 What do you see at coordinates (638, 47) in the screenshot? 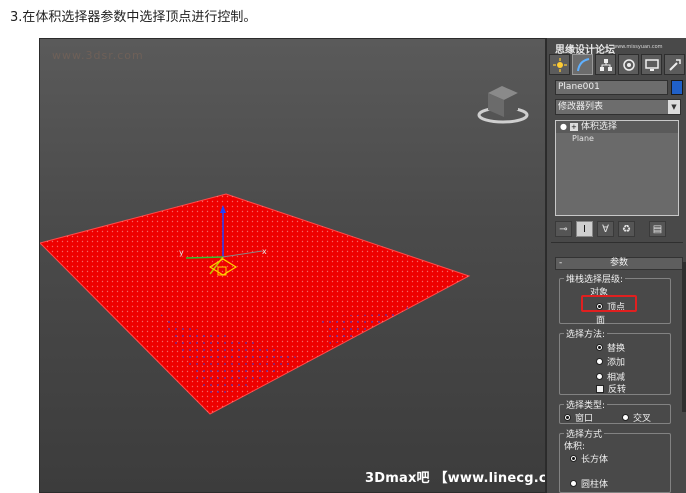
I see `panel-logo-url: www.missyuan.com` at bounding box center [638, 47].